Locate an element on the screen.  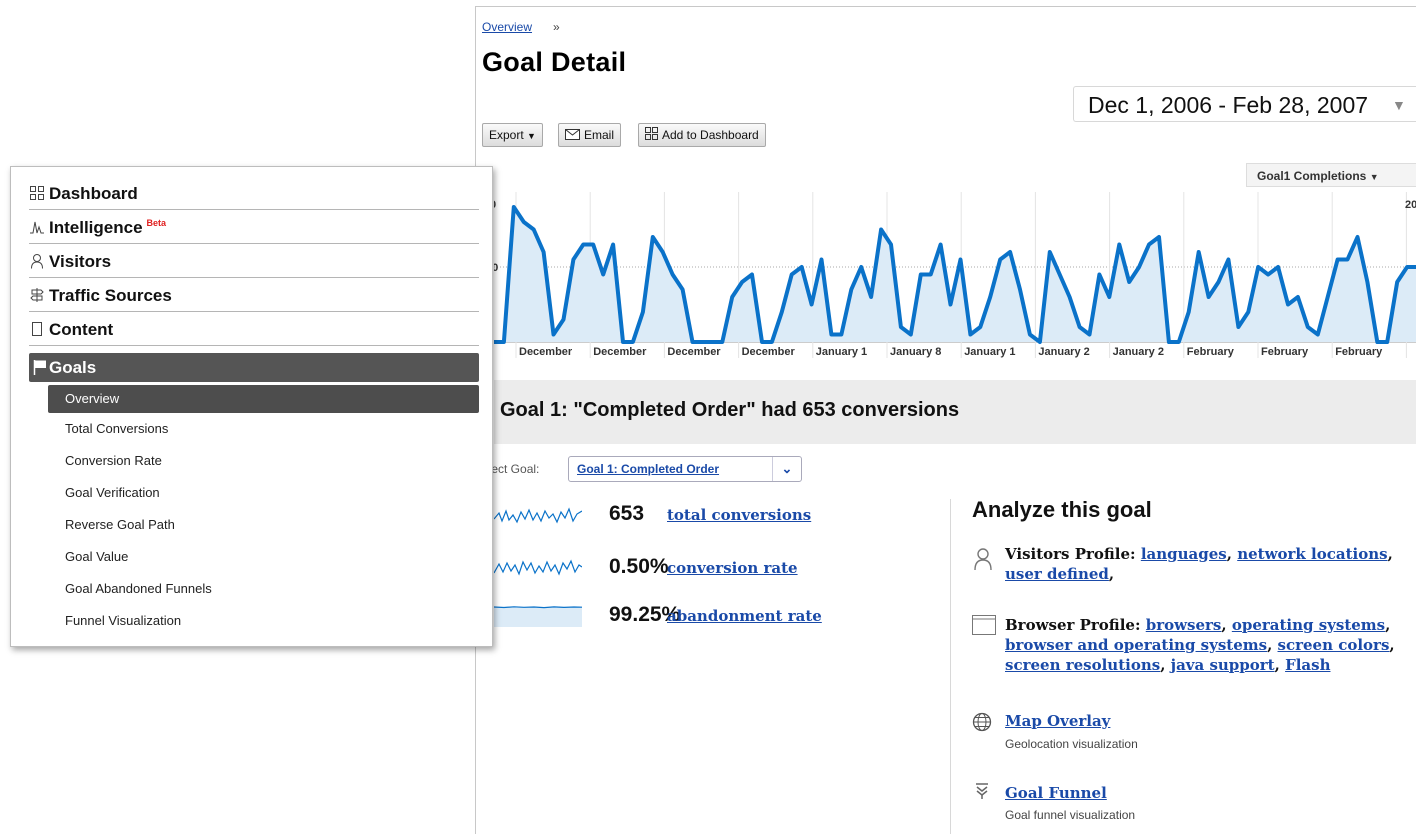
envelope-icon is located at coordinates (572, 136).